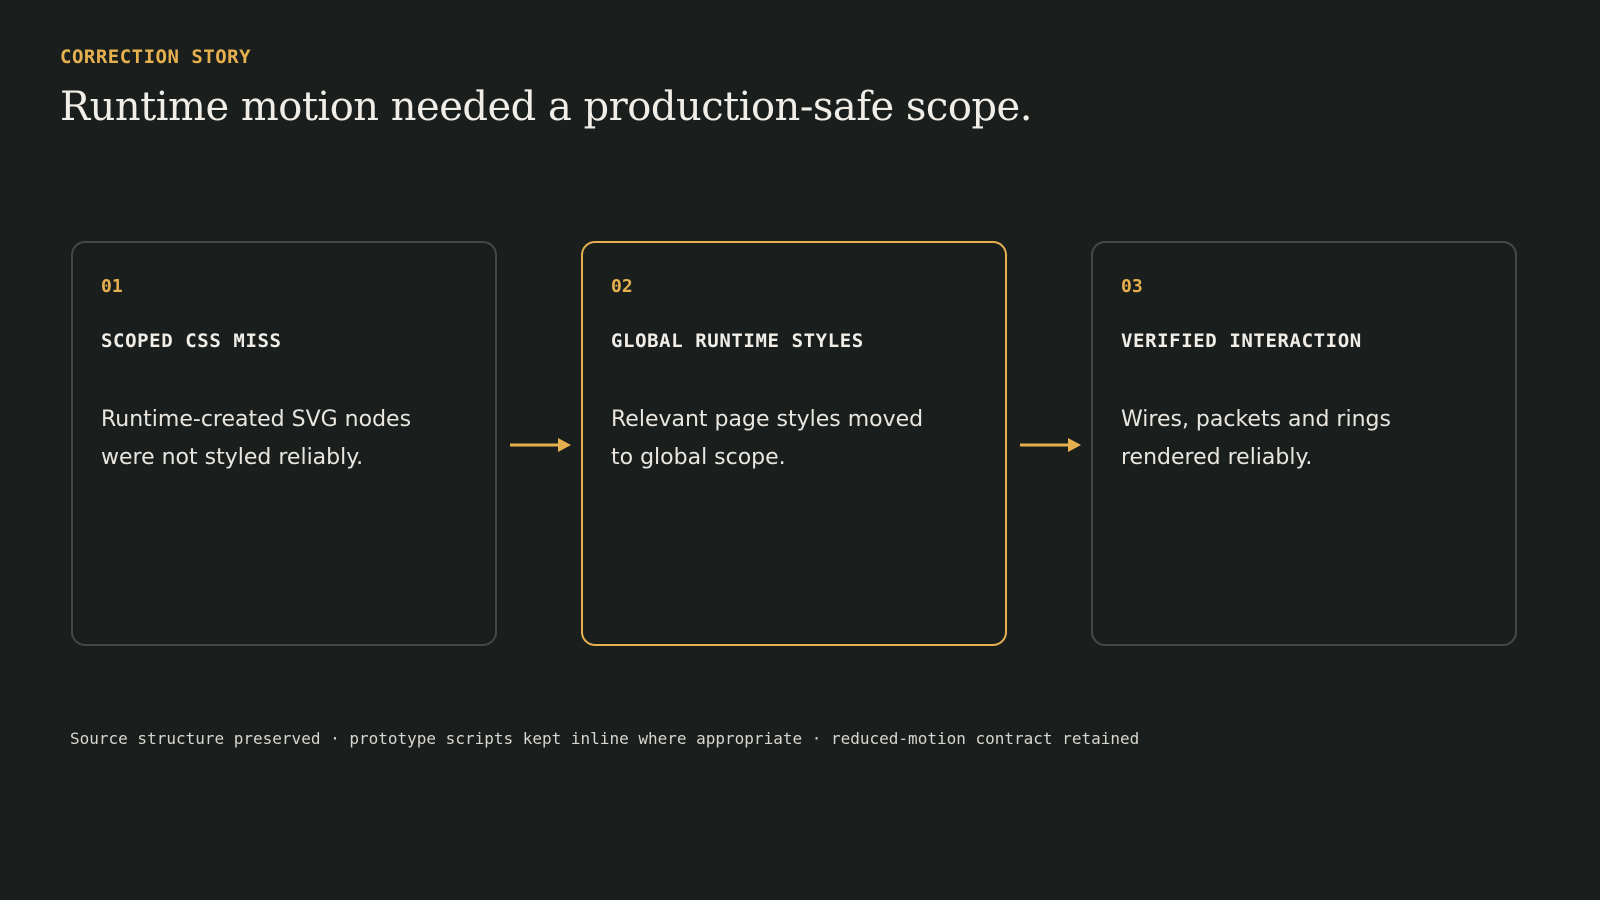  What do you see at coordinates (1241, 341) in the screenshot?
I see `step-heading: VERIFIED INTERACTION` at bounding box center [1241, 341].